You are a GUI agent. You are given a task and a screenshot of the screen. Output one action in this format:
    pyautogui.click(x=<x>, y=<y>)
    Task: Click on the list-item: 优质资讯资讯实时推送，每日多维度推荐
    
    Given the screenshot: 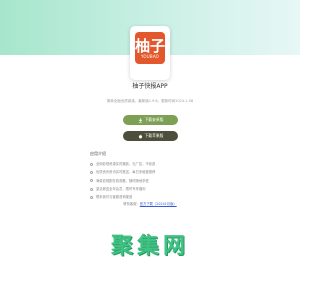 What is the action you would take?
    pyautogui.click(x=155, y=172)
    